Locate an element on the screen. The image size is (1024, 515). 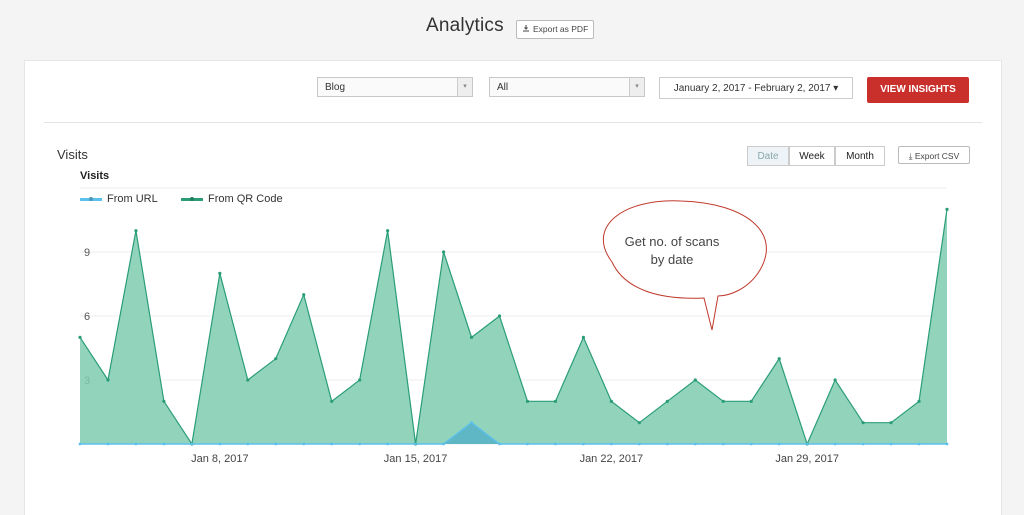
date-range-picker: January 2, 2017 - February 2, 2017 ▾ is located at coordinates (756, 88).